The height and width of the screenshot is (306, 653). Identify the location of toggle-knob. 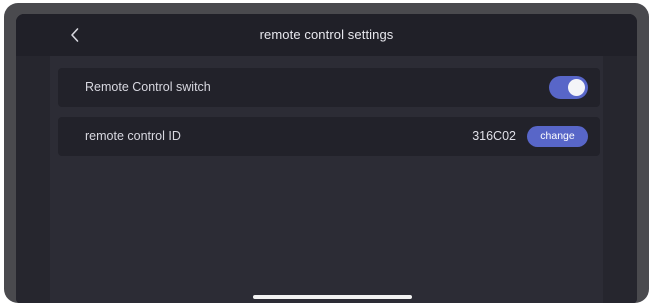
(576, 87).